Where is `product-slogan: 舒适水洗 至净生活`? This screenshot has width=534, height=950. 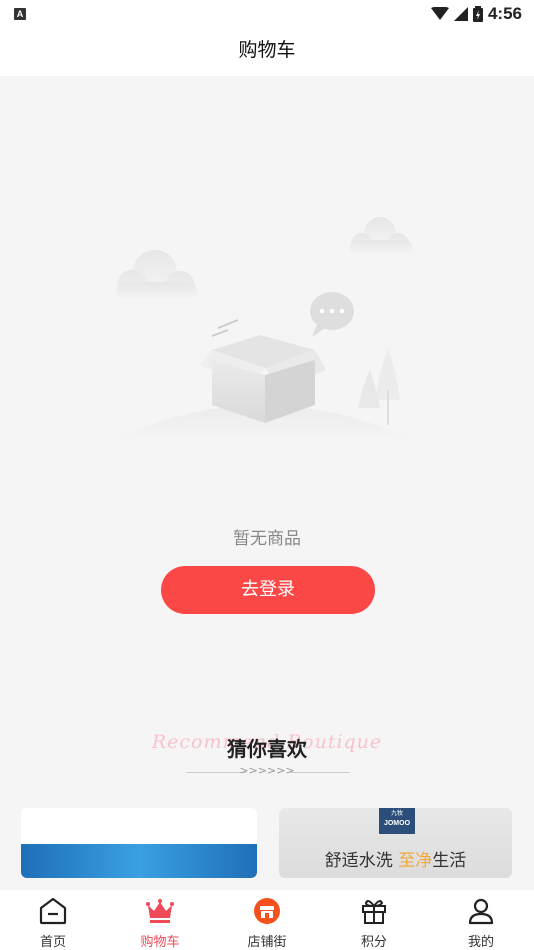
product-slogan: 舒适水洗 至净生活 is located at coordinates (395, 861).